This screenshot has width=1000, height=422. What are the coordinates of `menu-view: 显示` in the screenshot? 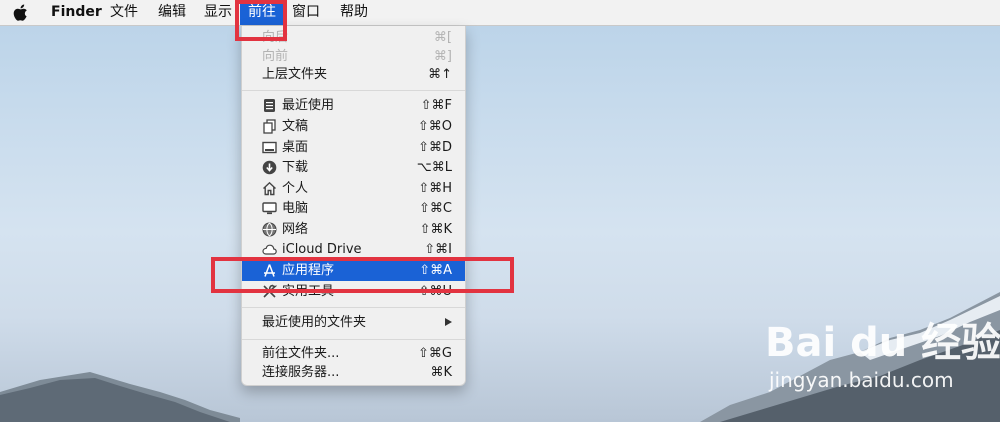 It's located at (218, 12).